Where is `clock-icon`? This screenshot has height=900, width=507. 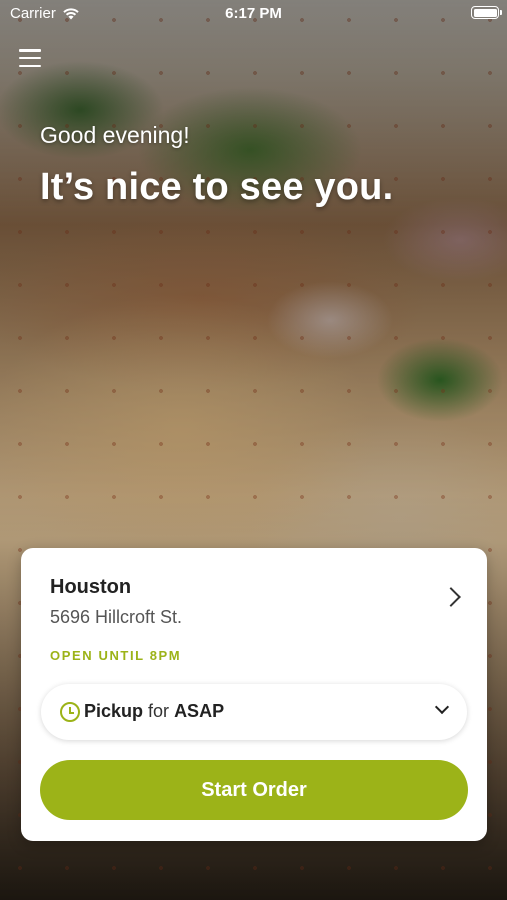 clock-icon is located at coordinates (70, 712).